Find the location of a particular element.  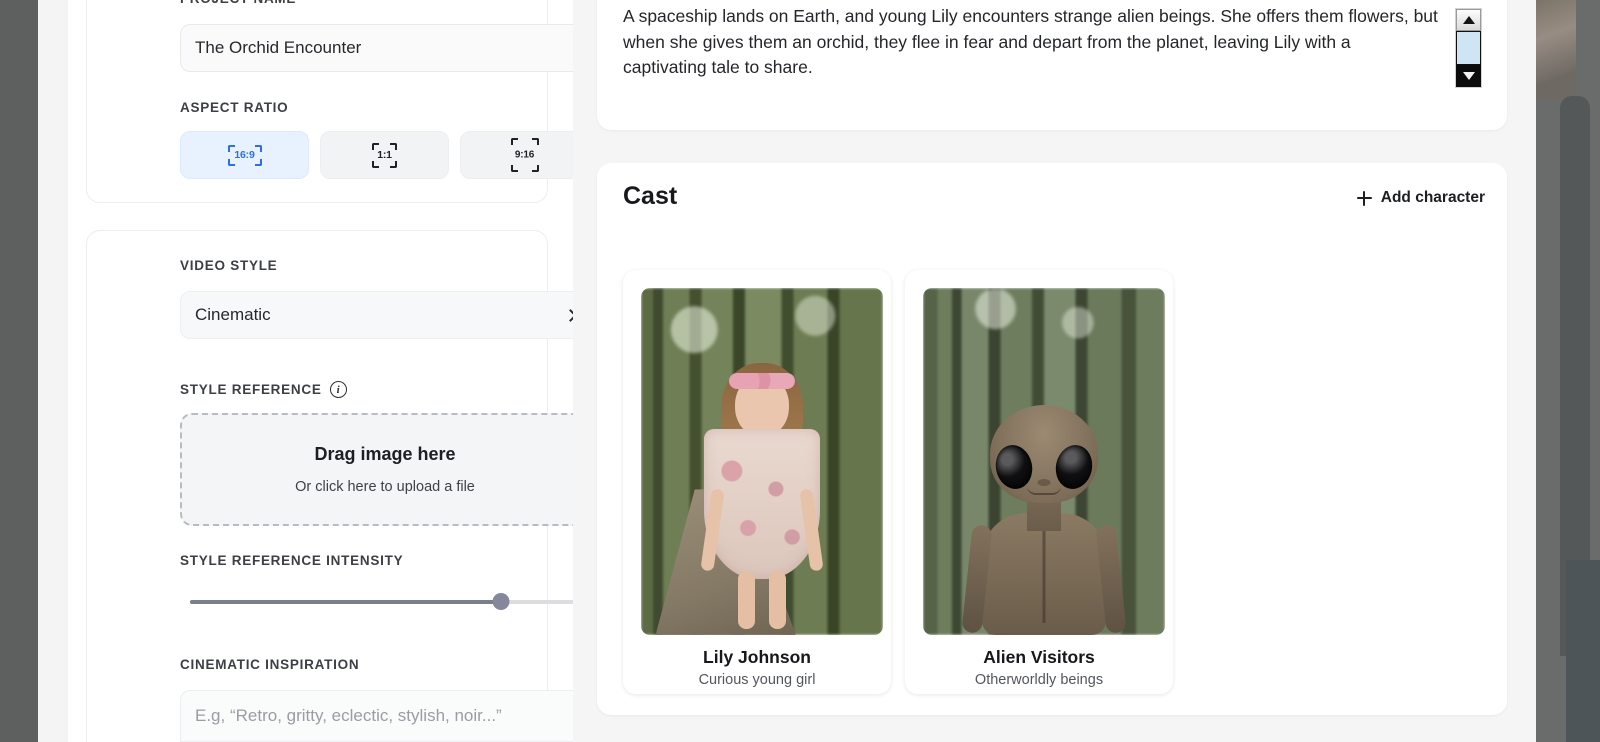

slider-fill is located at coordinates (346, 602).